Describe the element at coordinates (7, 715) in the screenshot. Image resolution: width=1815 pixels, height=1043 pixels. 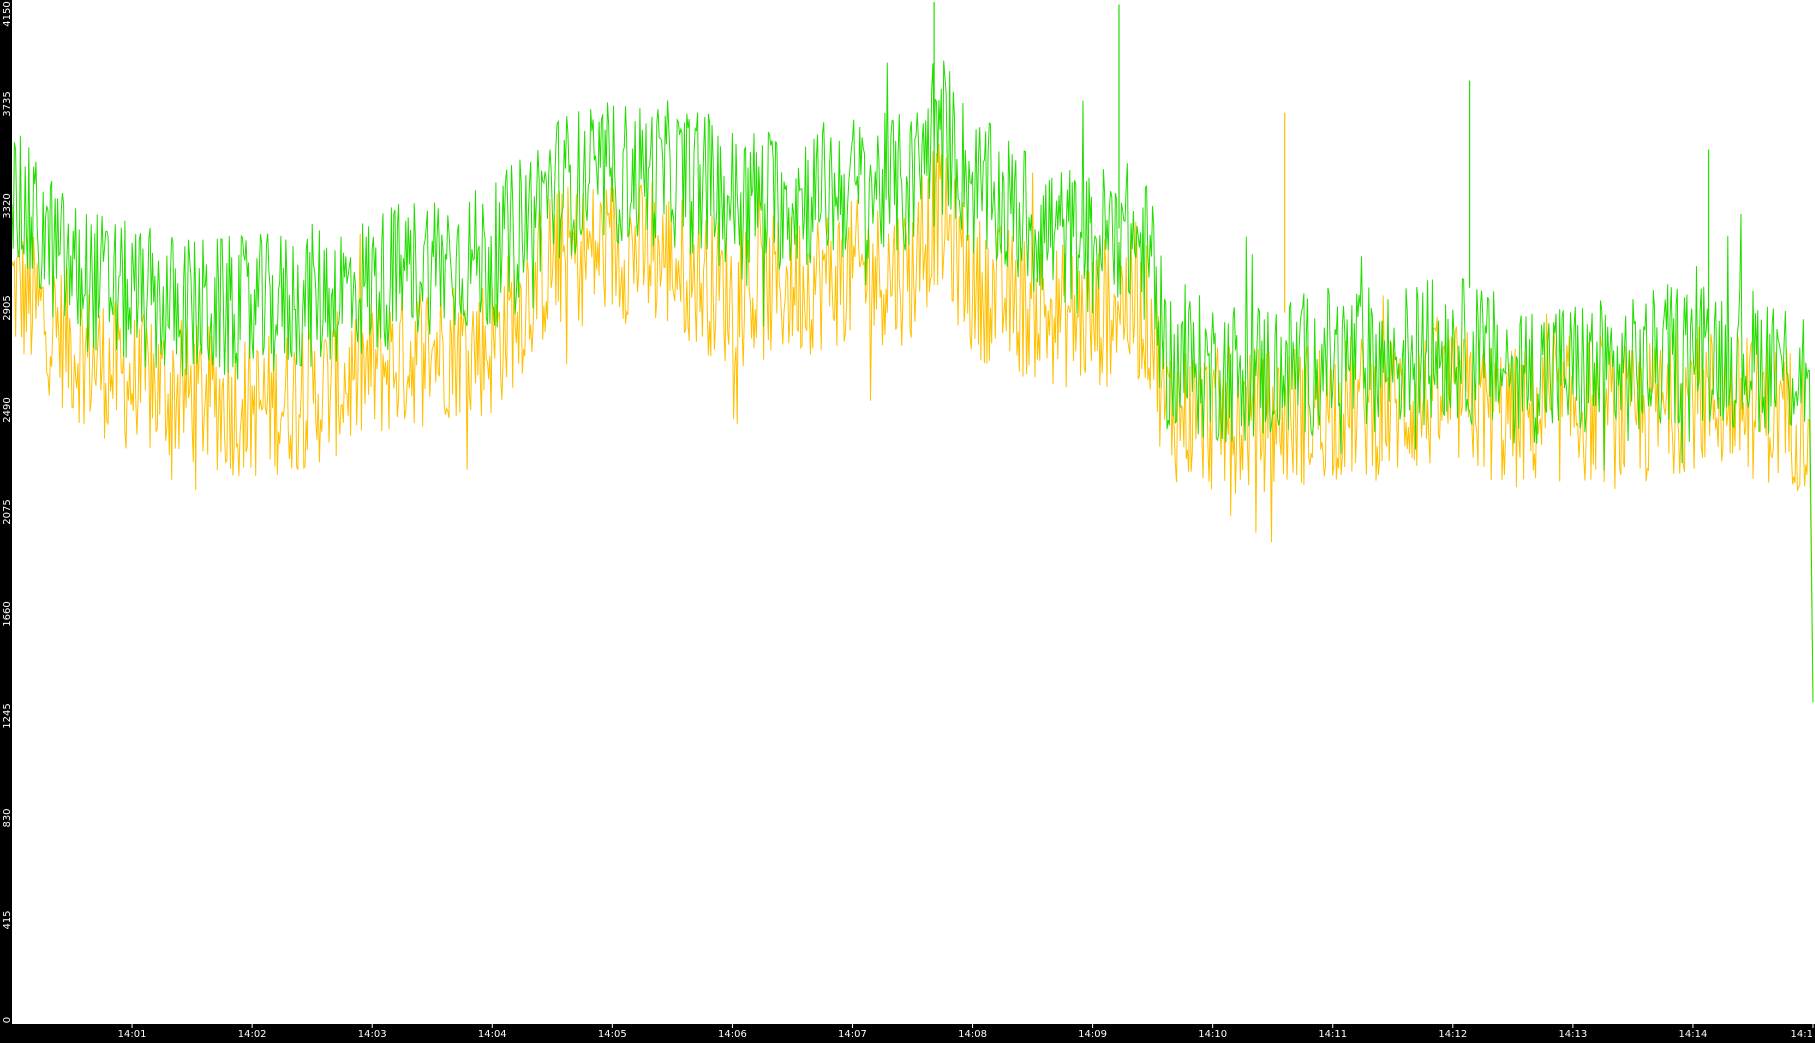
I see `y-tick-label: 1245` at that location.